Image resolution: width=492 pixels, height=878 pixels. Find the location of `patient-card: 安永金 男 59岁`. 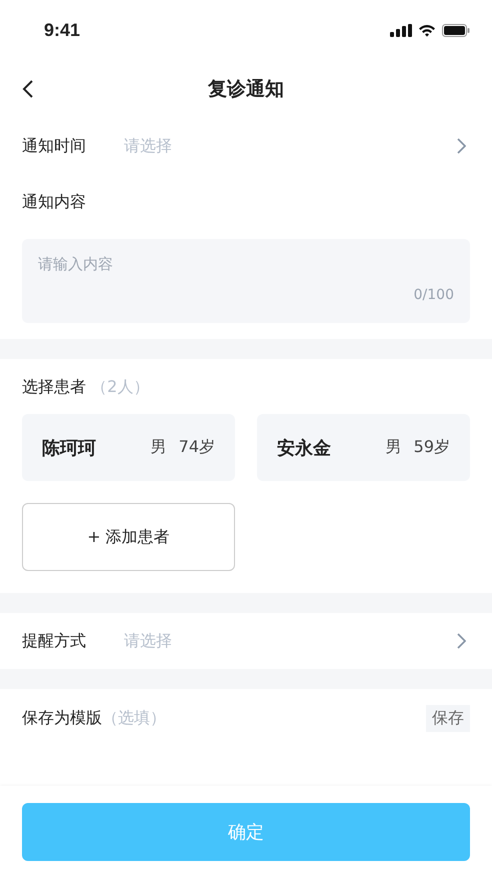

patient-card: 安永金 男 59岁 is located at coordinates (363, 447).